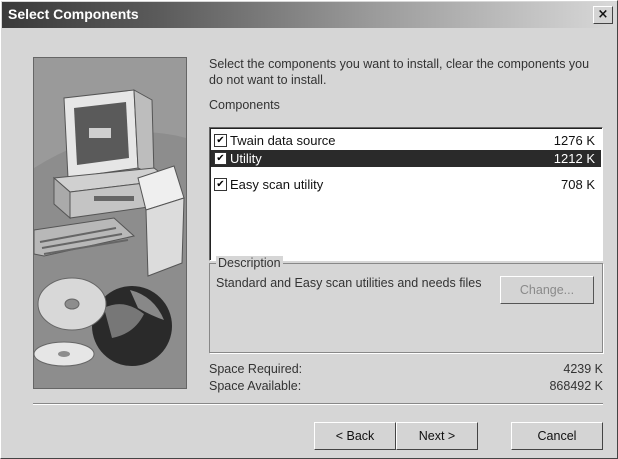 The height and width of the screenshot is (459, 618). What do you see at coordinates (246, 158) in the screenshot?
I see `component-name: Utility` at bounding box center [246, 158].